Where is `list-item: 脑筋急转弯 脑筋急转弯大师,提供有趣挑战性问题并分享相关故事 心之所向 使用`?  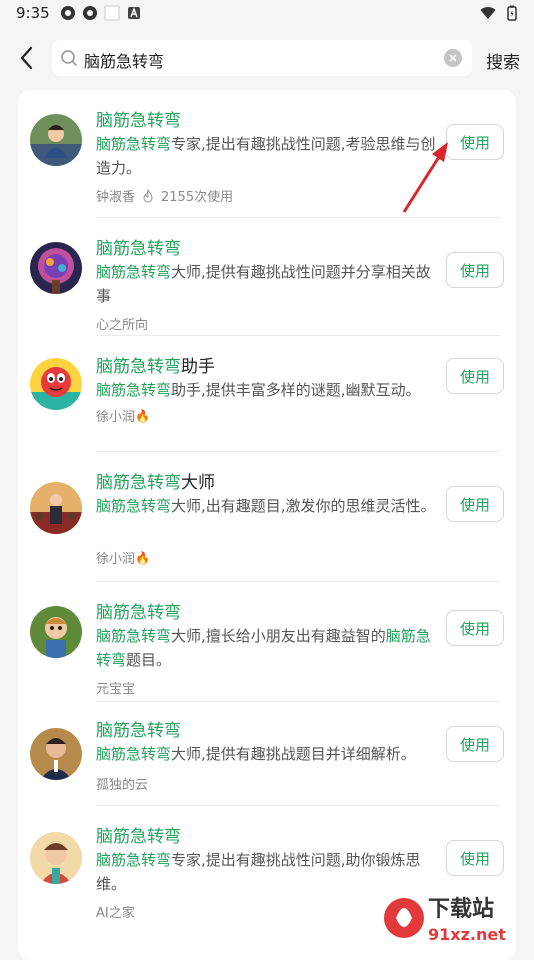
list-item: 脑筋急转弯 脑筋急转弯大师,提供有趣挑战性问题并分享相关故事 心之所向 使用 is located at coordinates (267, 277).